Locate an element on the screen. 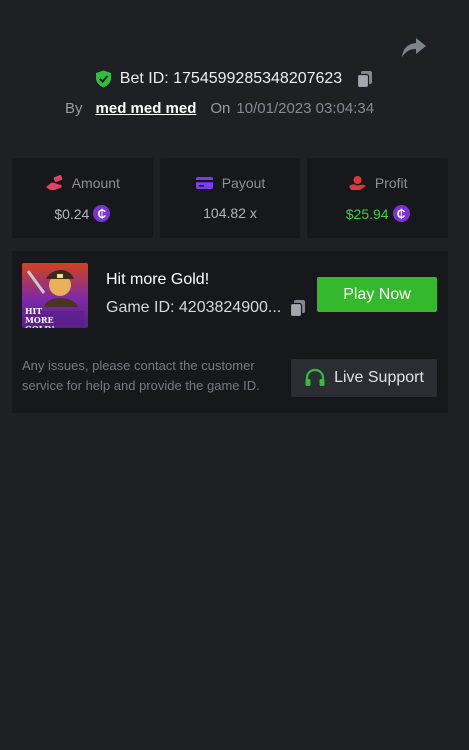  bet-hand-icon is located at coordinates (54, 182).